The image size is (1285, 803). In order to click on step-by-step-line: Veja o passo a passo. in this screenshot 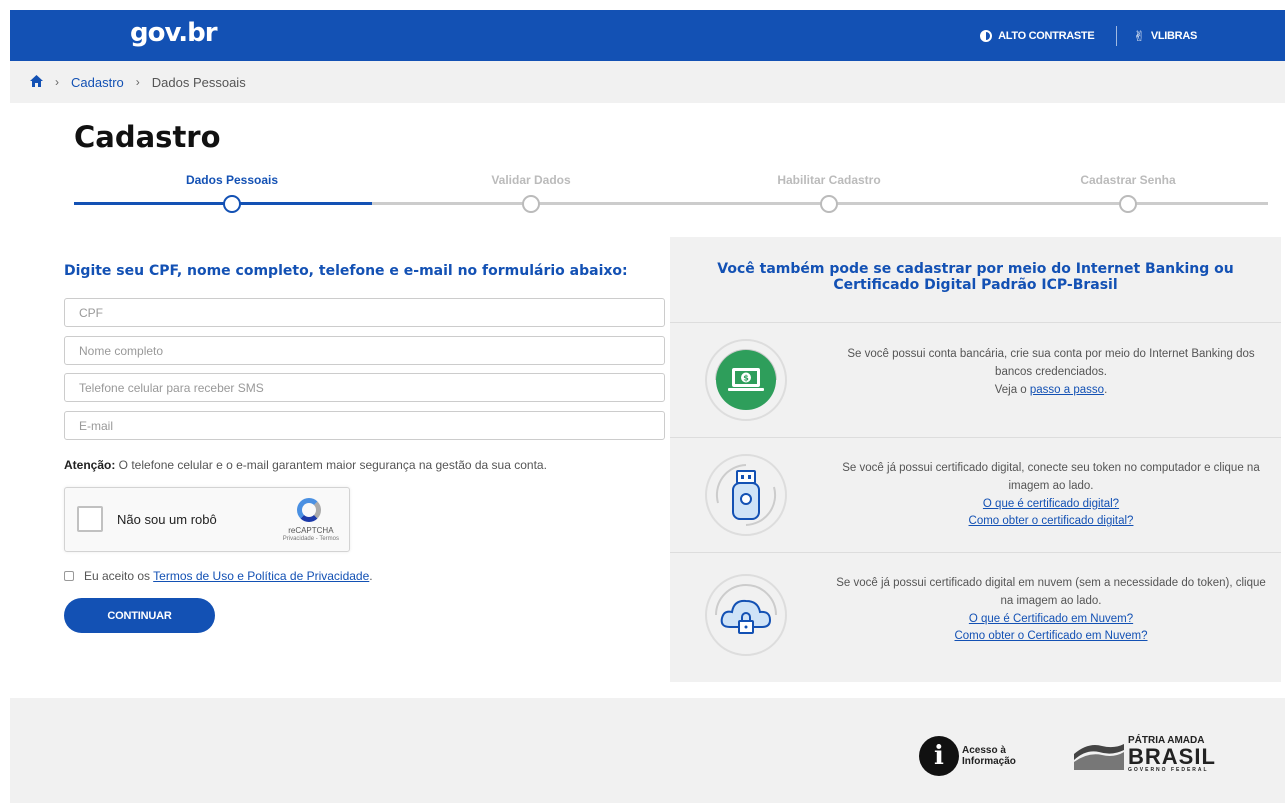, I will do `click(1051, 390)`.